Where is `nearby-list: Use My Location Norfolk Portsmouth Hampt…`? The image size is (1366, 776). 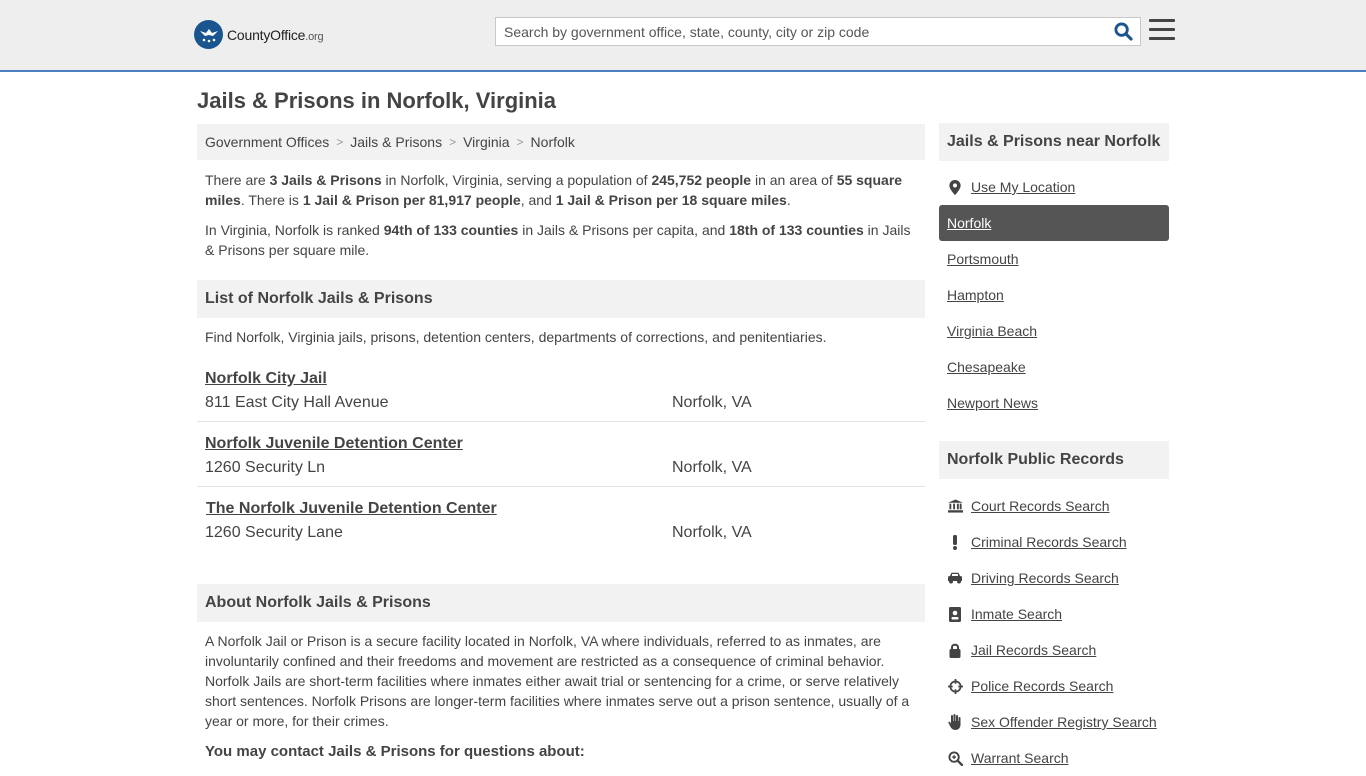 nearby-list: Use My Location Norfolk Portsmouth Hampt… is located at coordinates (1054, 295).